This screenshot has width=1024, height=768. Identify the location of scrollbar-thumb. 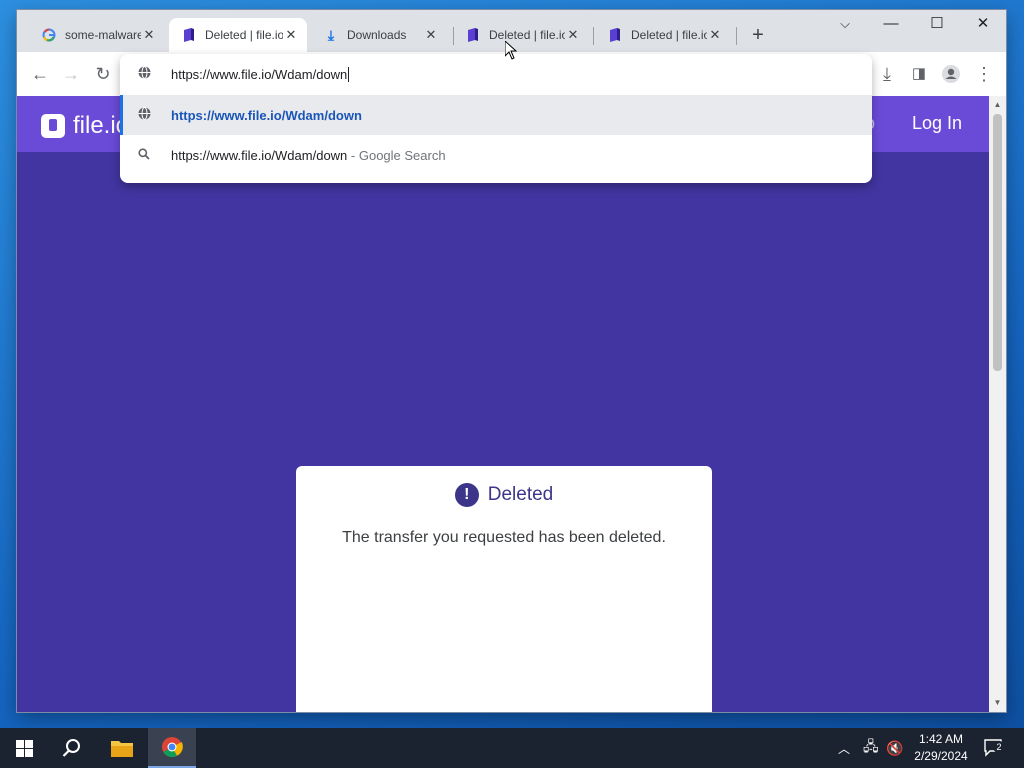
(997, 242).